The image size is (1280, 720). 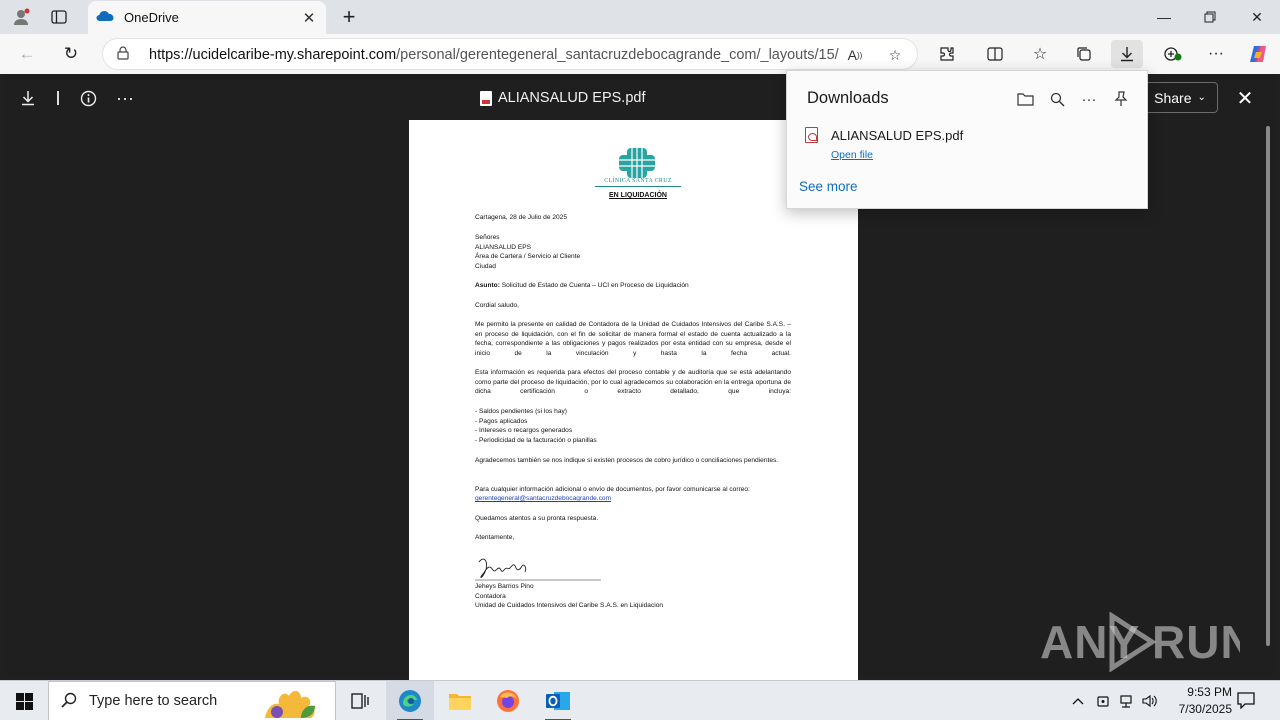 I want to click on firefox-button, so click(x=508, y=700).